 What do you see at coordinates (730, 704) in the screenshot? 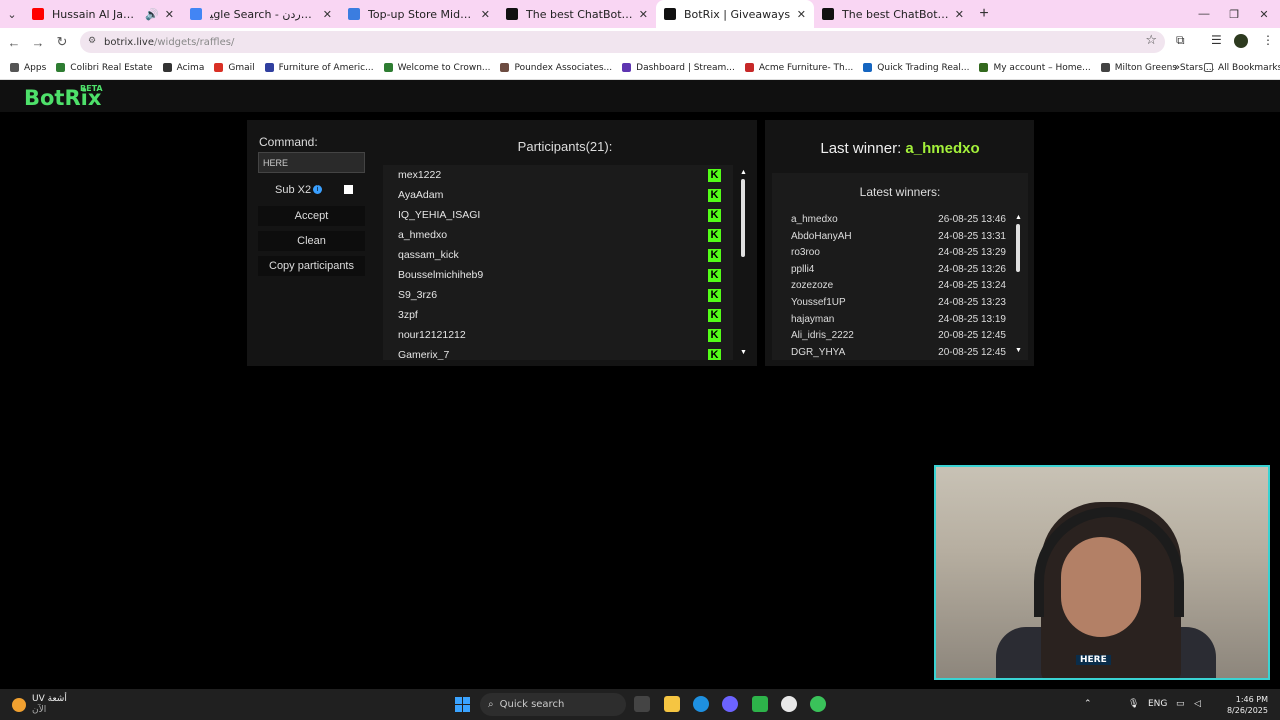
I see `discord-icon` at bounding box center [730, 704].